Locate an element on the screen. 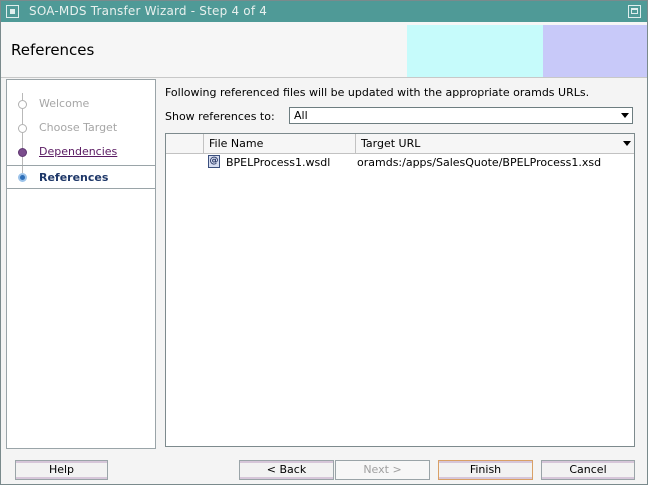 This screenshot has height=485, width=648. column-header-file-name: File Name is located at coordinates (280, 143).